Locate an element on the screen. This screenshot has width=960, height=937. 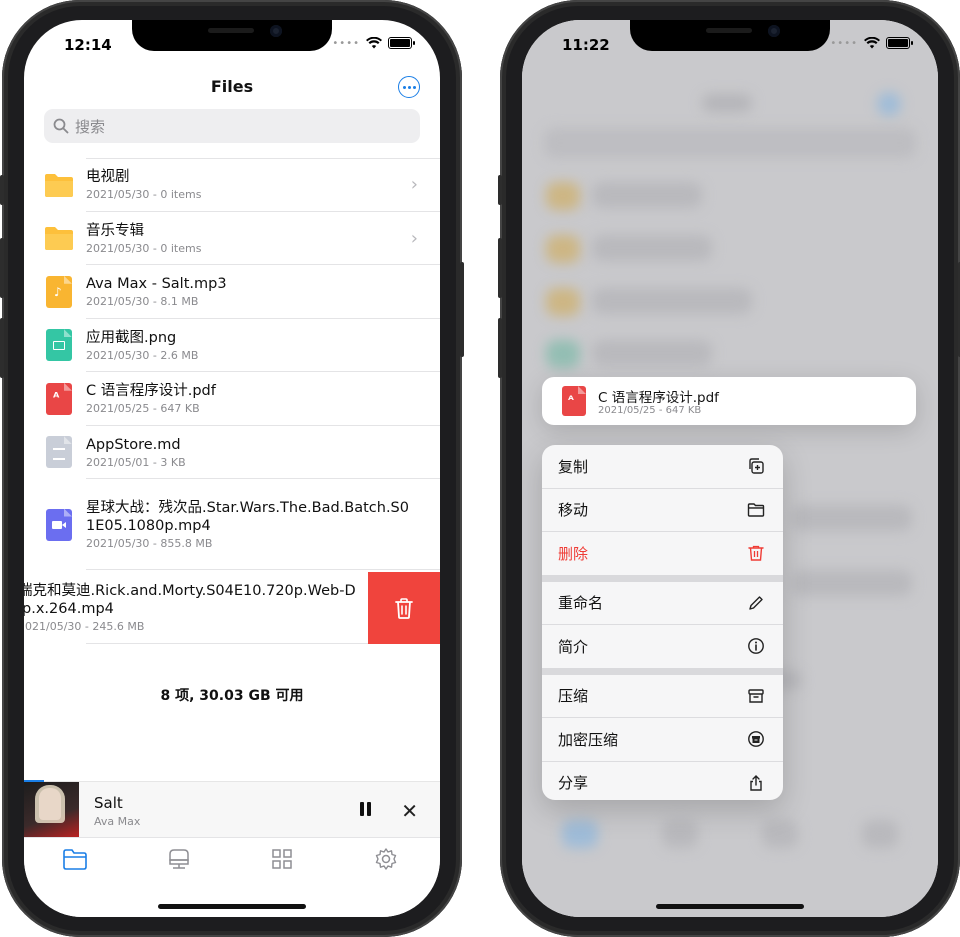
file-meta: 2021/05/01 - 3 KB is located at coordinates (136, 462).